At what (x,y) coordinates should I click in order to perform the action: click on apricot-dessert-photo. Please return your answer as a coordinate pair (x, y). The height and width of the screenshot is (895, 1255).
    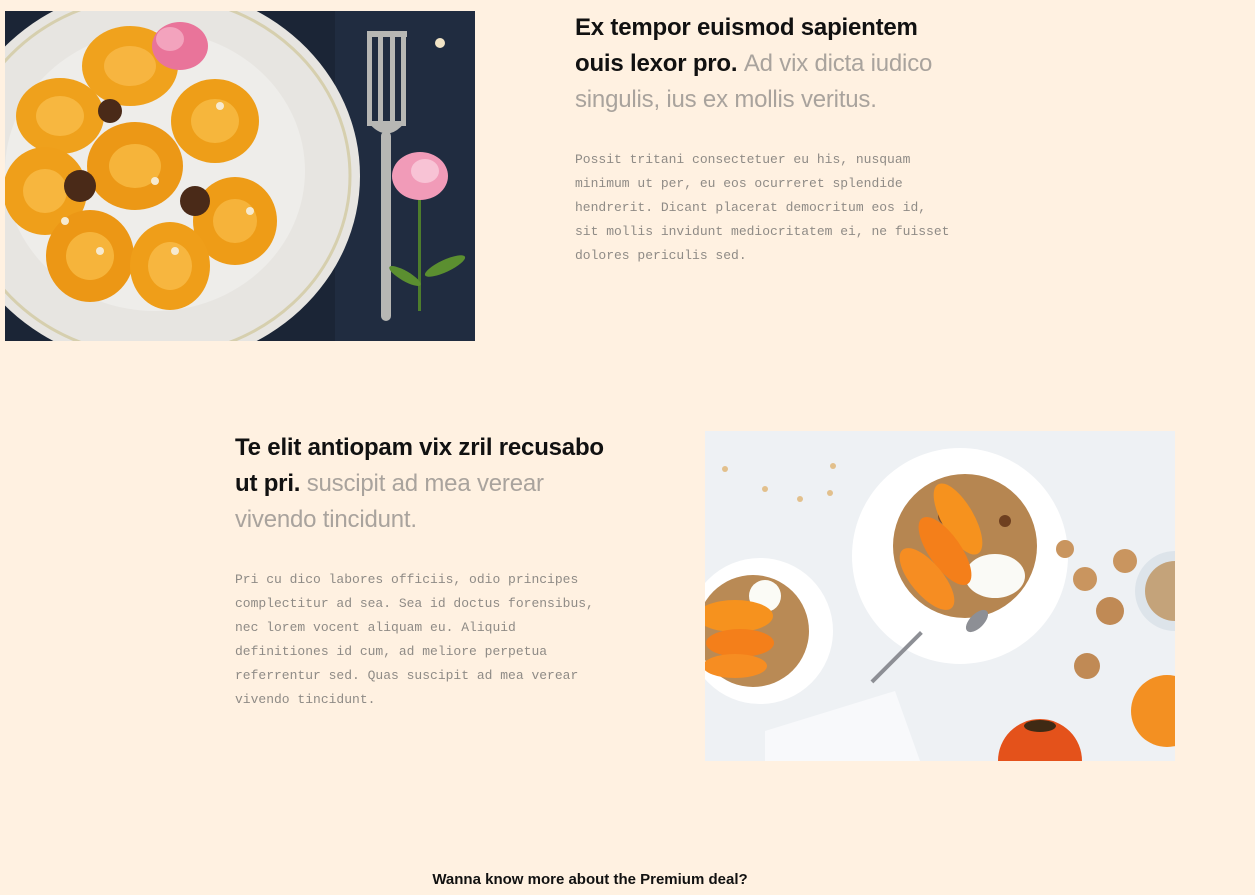
    Looking at the image, I should click on (240, 176).